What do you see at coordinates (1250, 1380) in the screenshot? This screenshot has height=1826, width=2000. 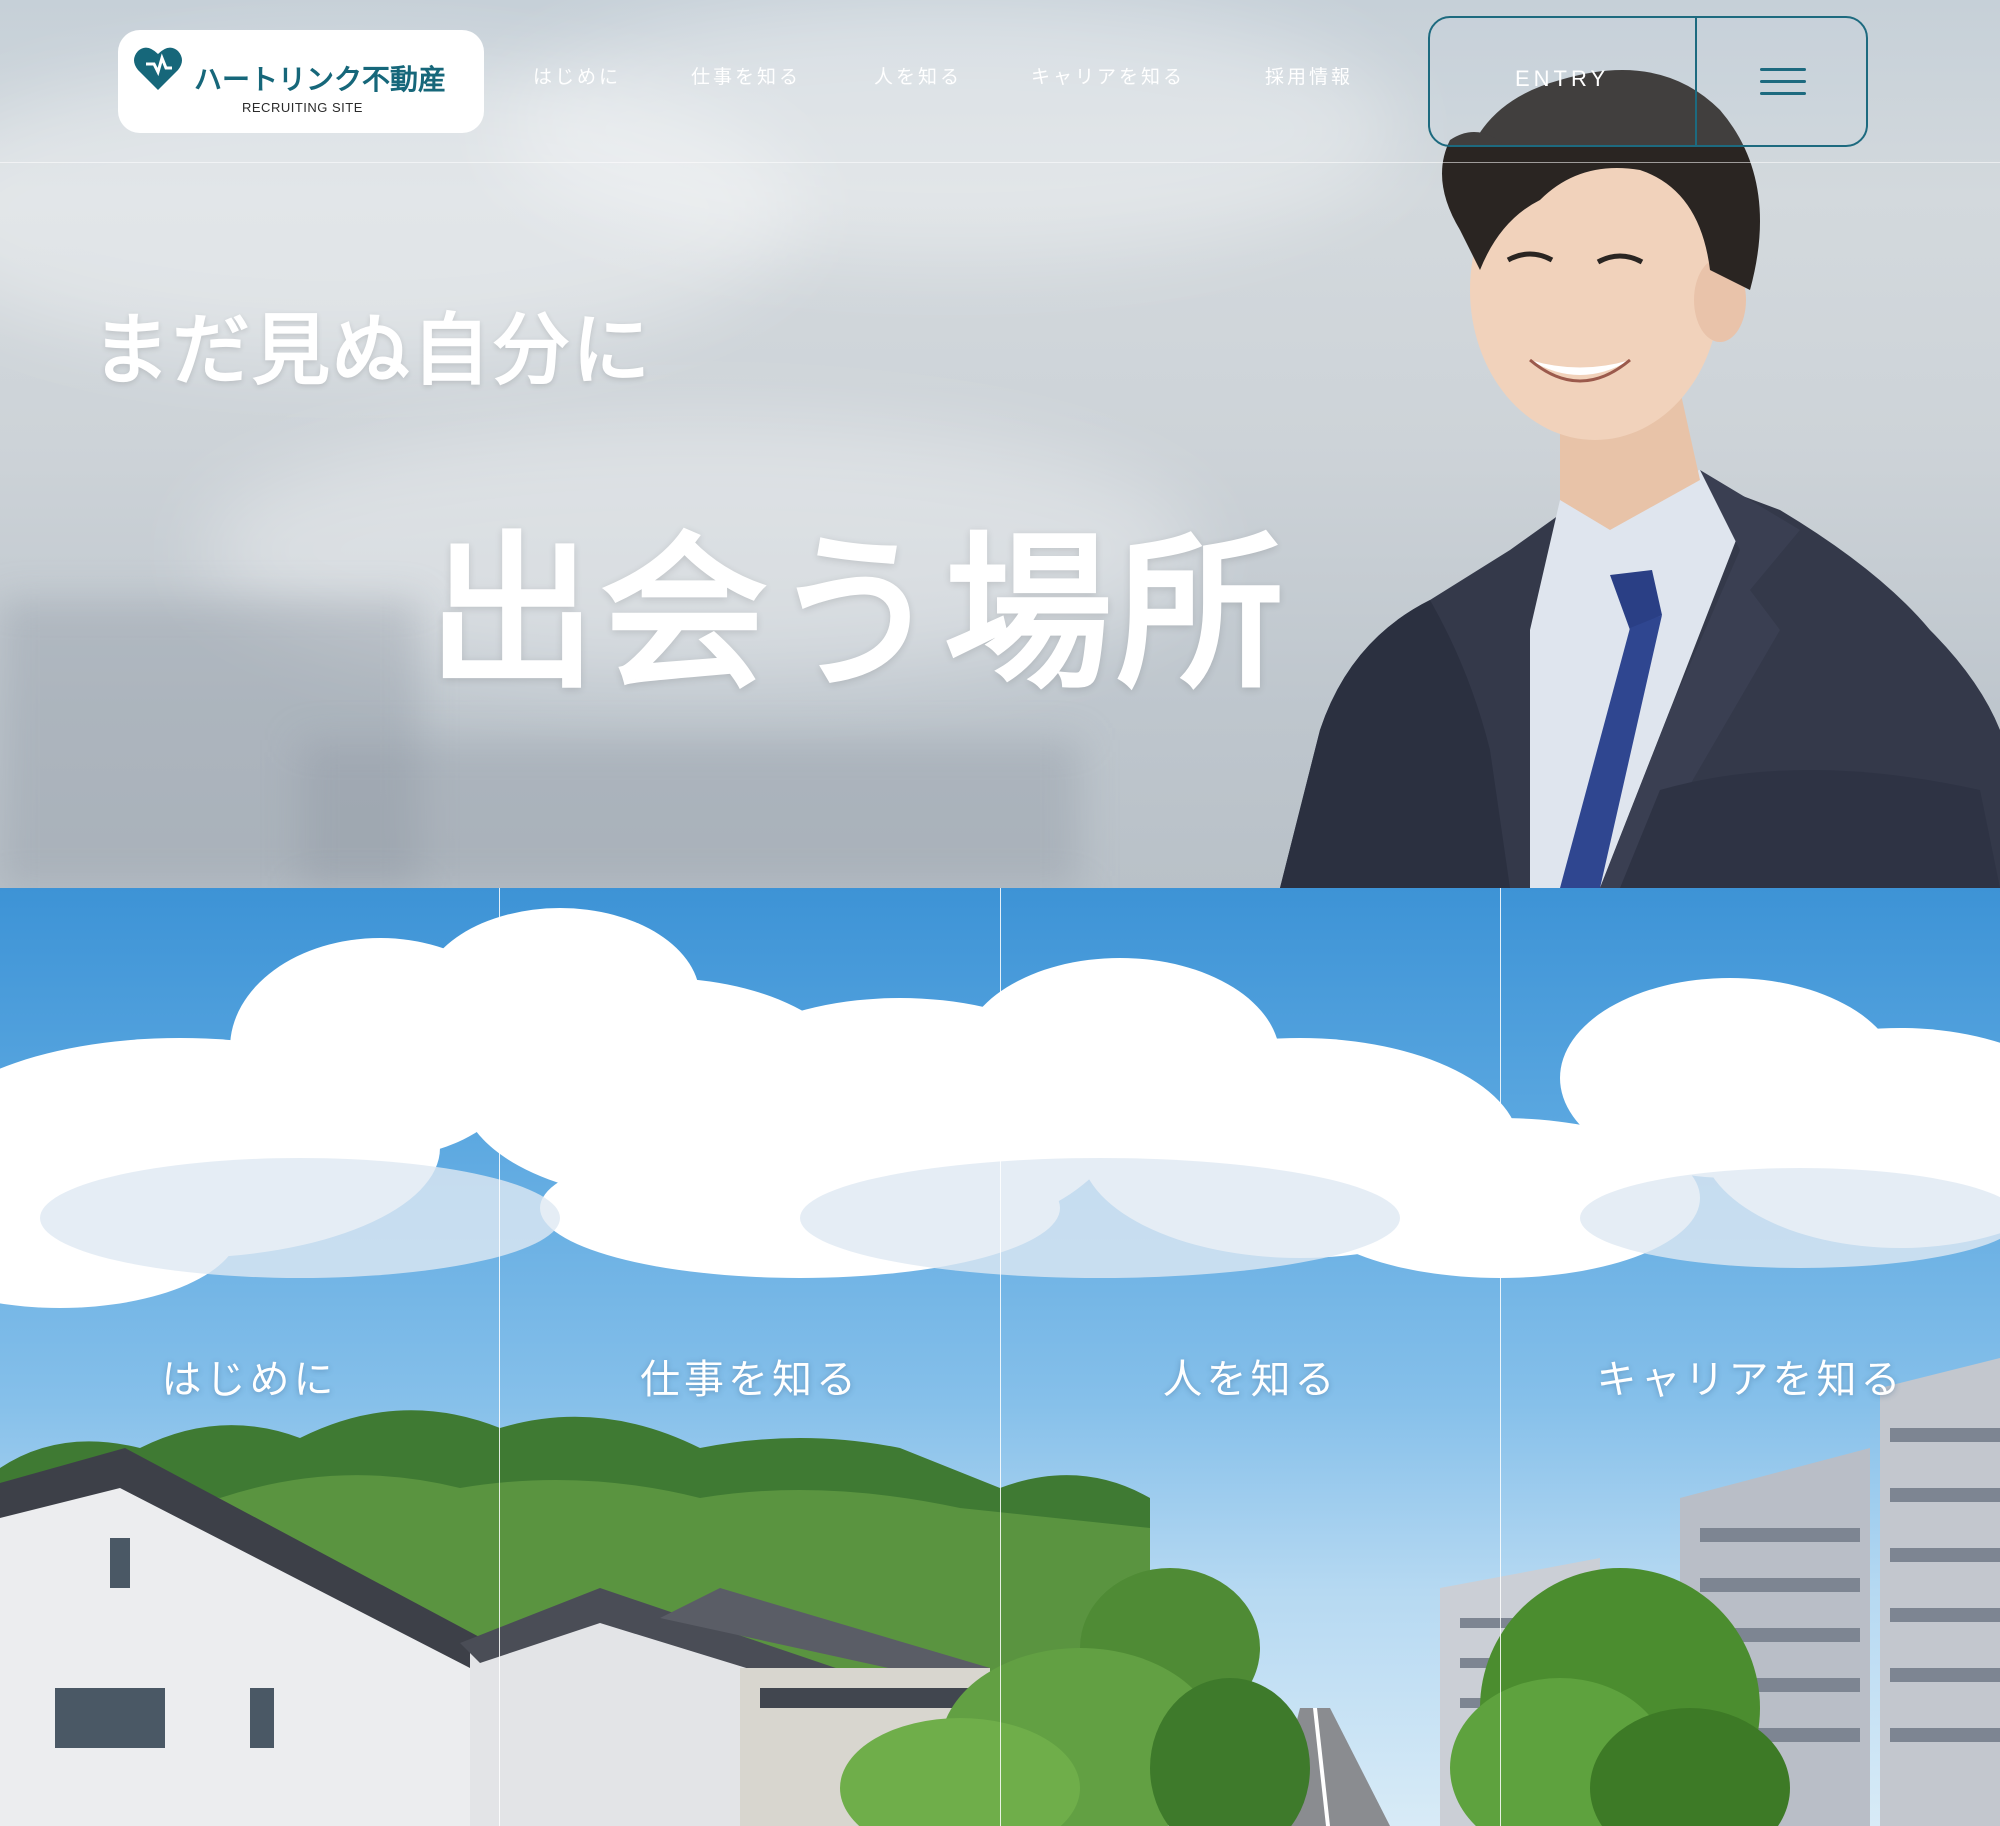 I see `panel-label: 人を知る` at bounding box center [1250, 1380].